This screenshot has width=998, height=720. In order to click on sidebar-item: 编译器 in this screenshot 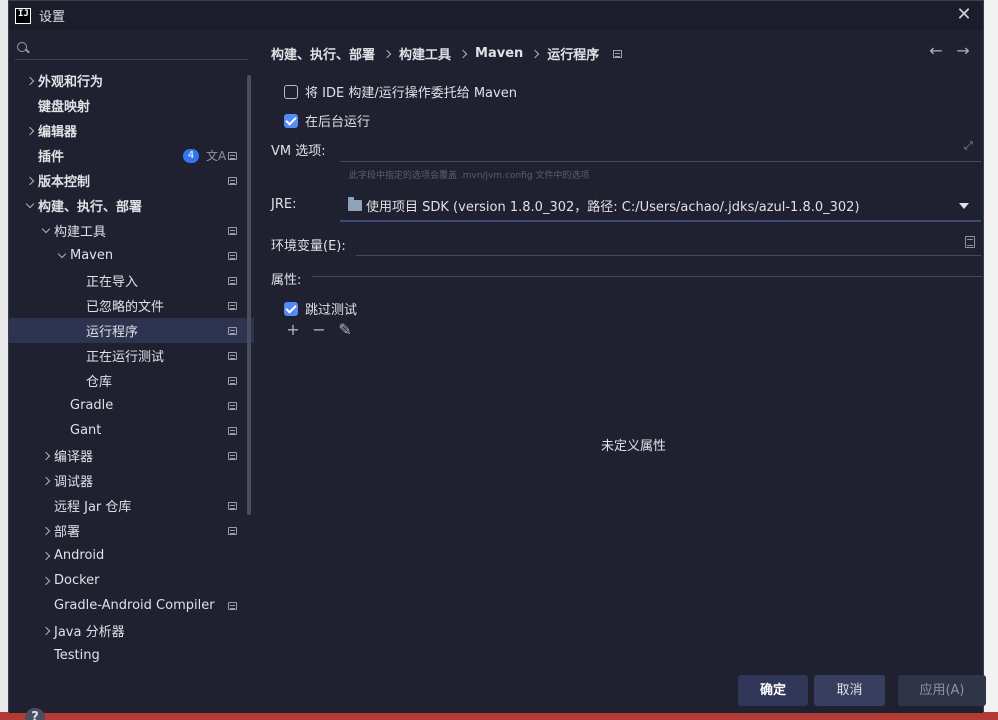, I will do `click(131, 455)`.